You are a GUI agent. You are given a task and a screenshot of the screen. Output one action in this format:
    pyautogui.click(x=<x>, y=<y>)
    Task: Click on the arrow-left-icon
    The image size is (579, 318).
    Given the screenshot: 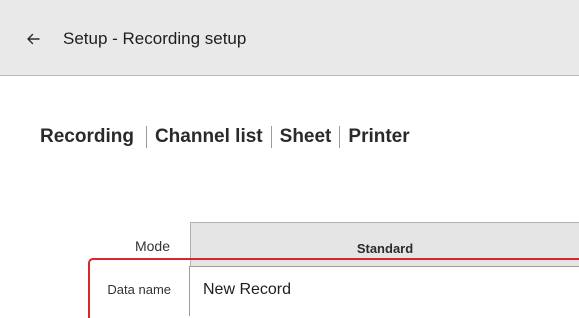 What is the action you would take?
    pyautogui.click(x=33, y=39)
    